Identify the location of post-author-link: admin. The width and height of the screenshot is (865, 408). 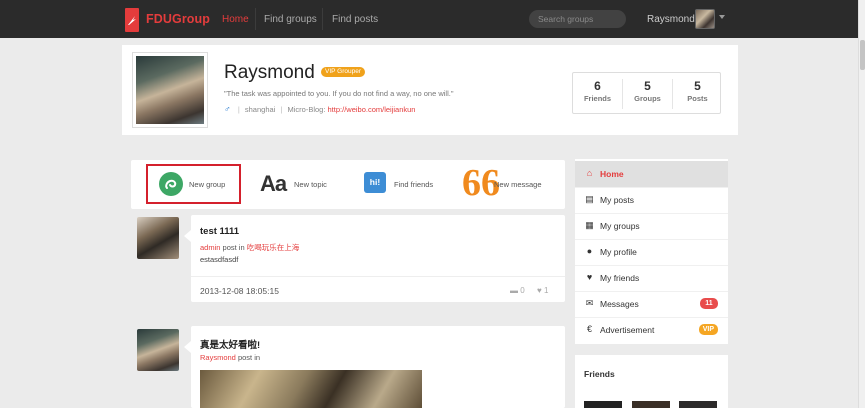
(210, 247).